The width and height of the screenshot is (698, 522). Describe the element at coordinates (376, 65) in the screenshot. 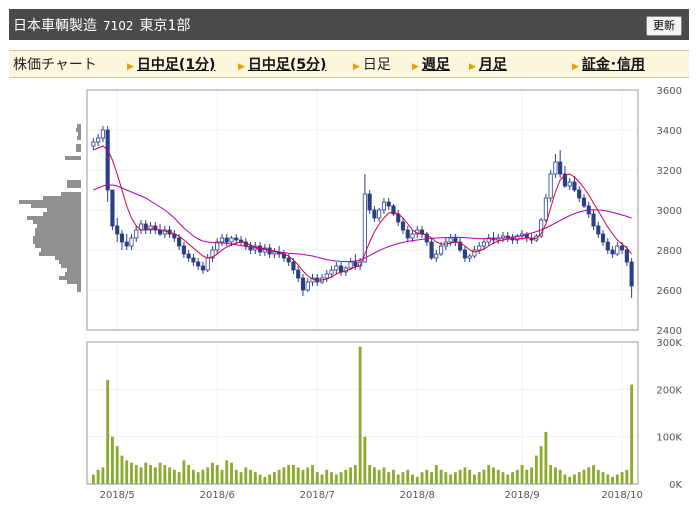

I see `nav-label: 日足` at that location.